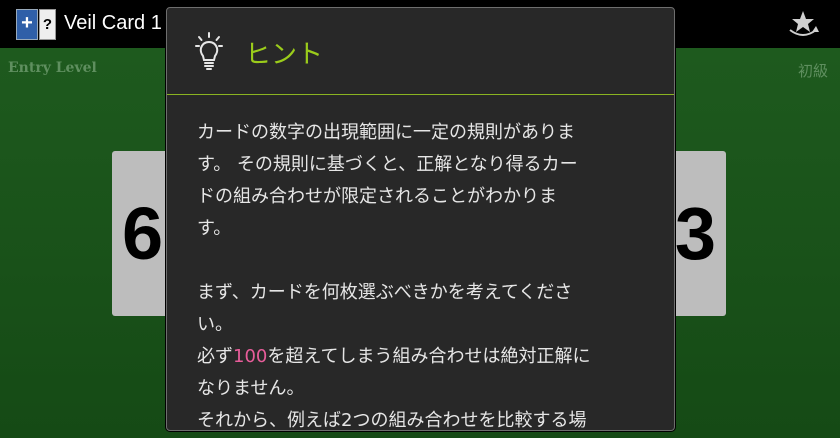  Describe the element at coordinates (27, 24) in the screenshot. I see `app-icon-plus-card: +` at that location.